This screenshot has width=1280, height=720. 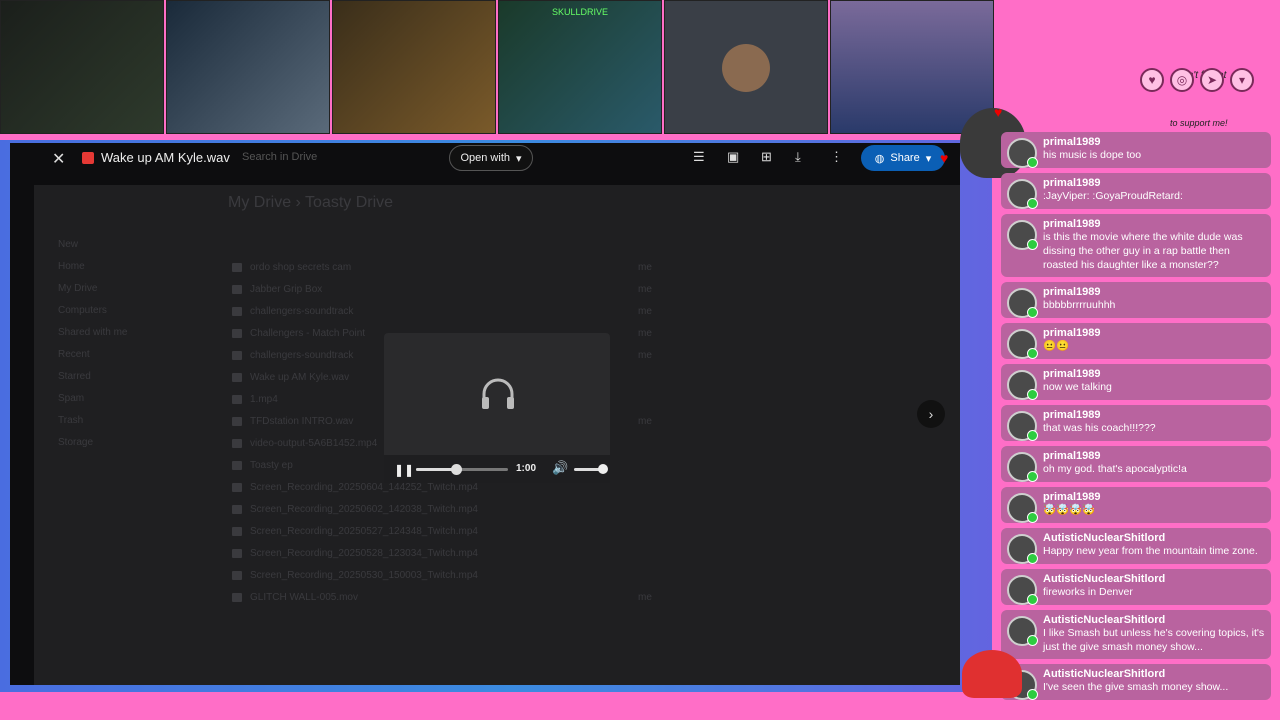 I want to click on chat-text: oh my god. that's apocalyptic!a, so click(x=1115, y=469).